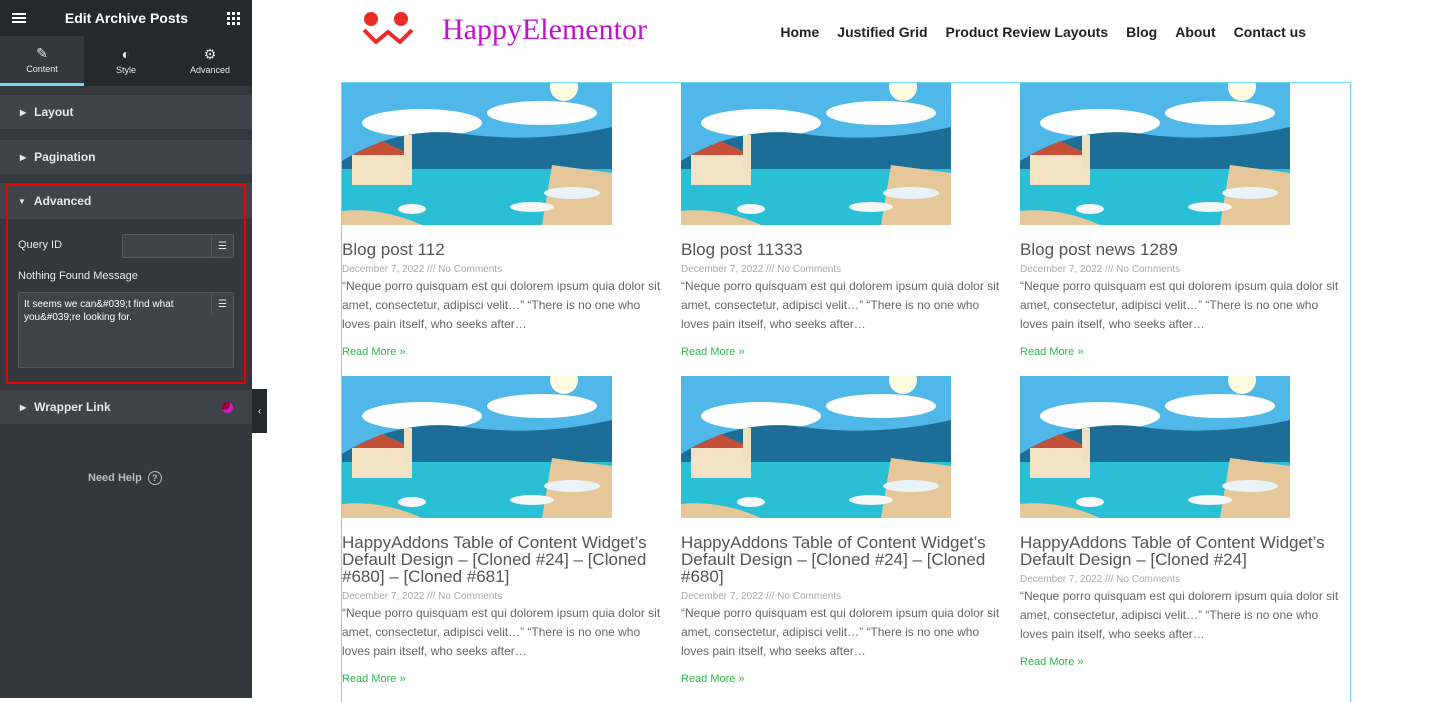 The image size is (1440, 702). I want to click on tab-style: ◐ Style, so click(126, 61).